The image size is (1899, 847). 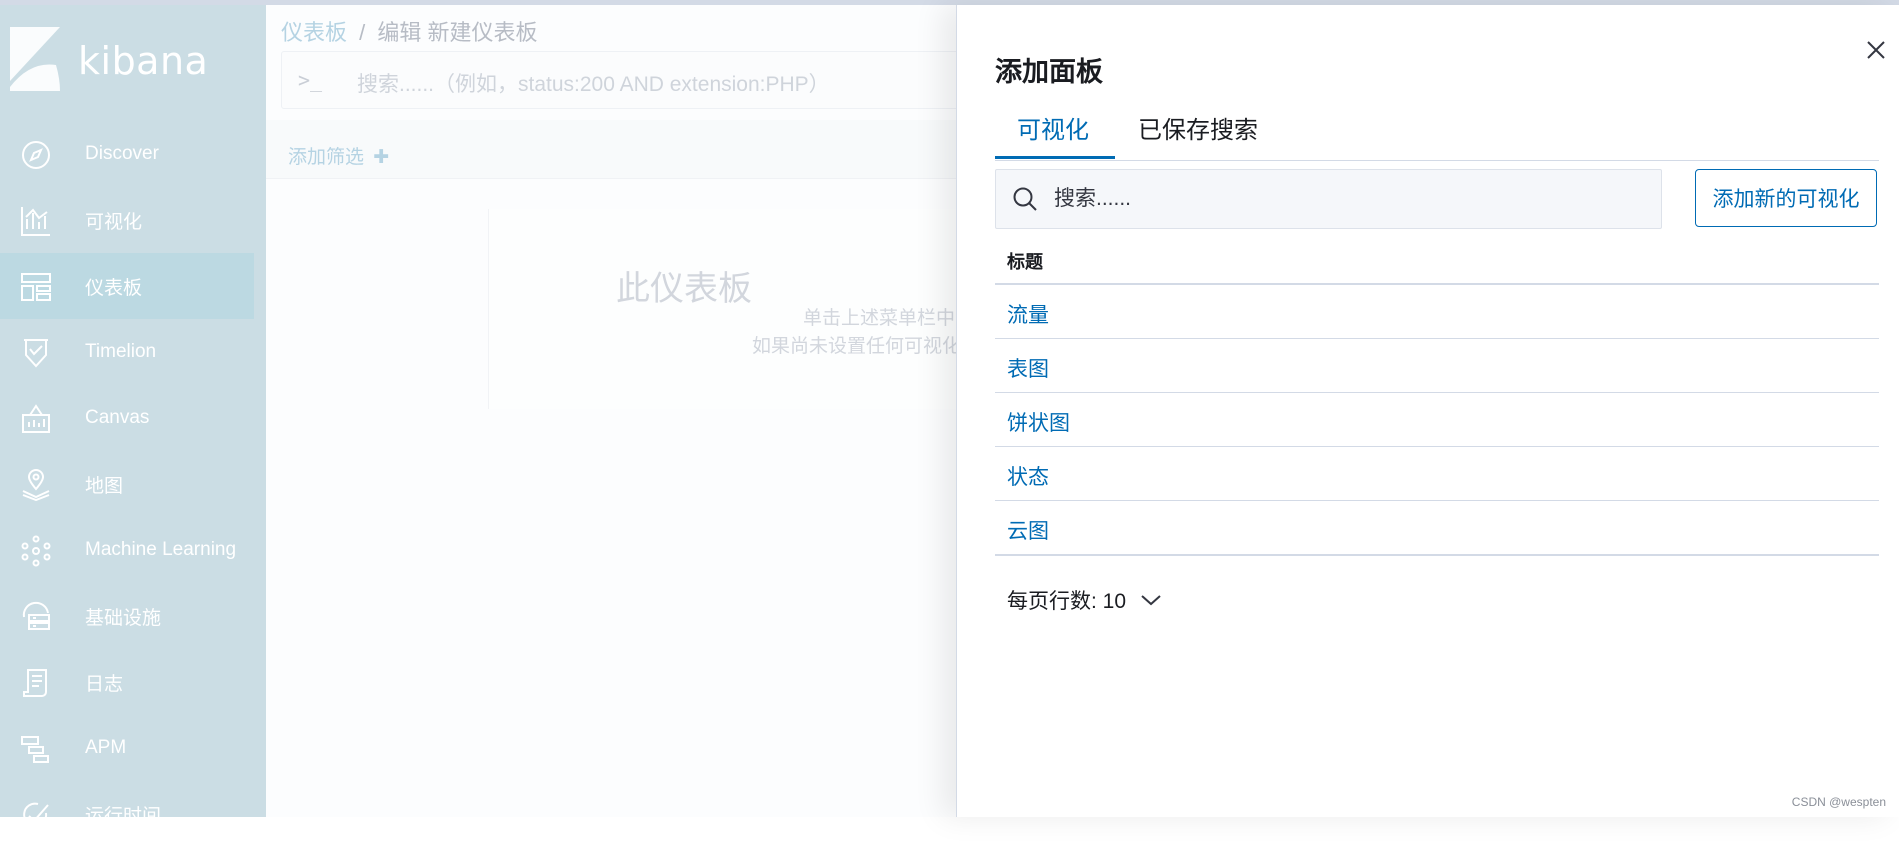 I want to click on table-row: 表图, so click(x=1437, y=366).